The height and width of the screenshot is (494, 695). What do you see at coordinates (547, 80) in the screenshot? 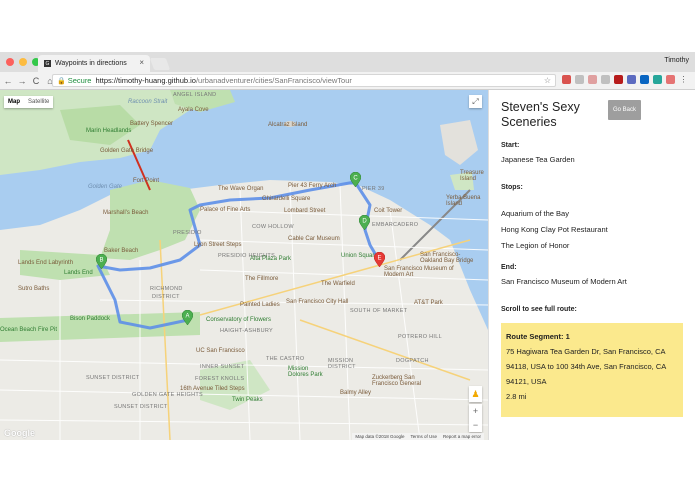
I see `bookmark-star-icon: ☆` at bounding box center [547, 80].